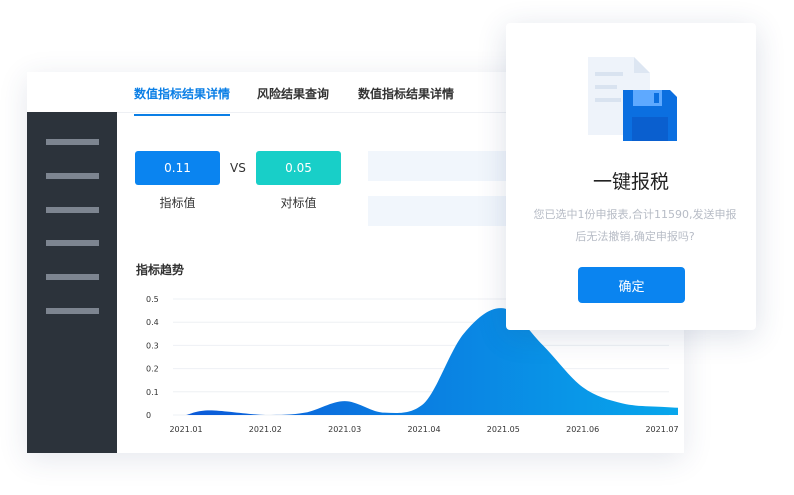 The height and width of the screenshot is (495, 794). I want to click on confirm-button: 确定, so click(631, 285).